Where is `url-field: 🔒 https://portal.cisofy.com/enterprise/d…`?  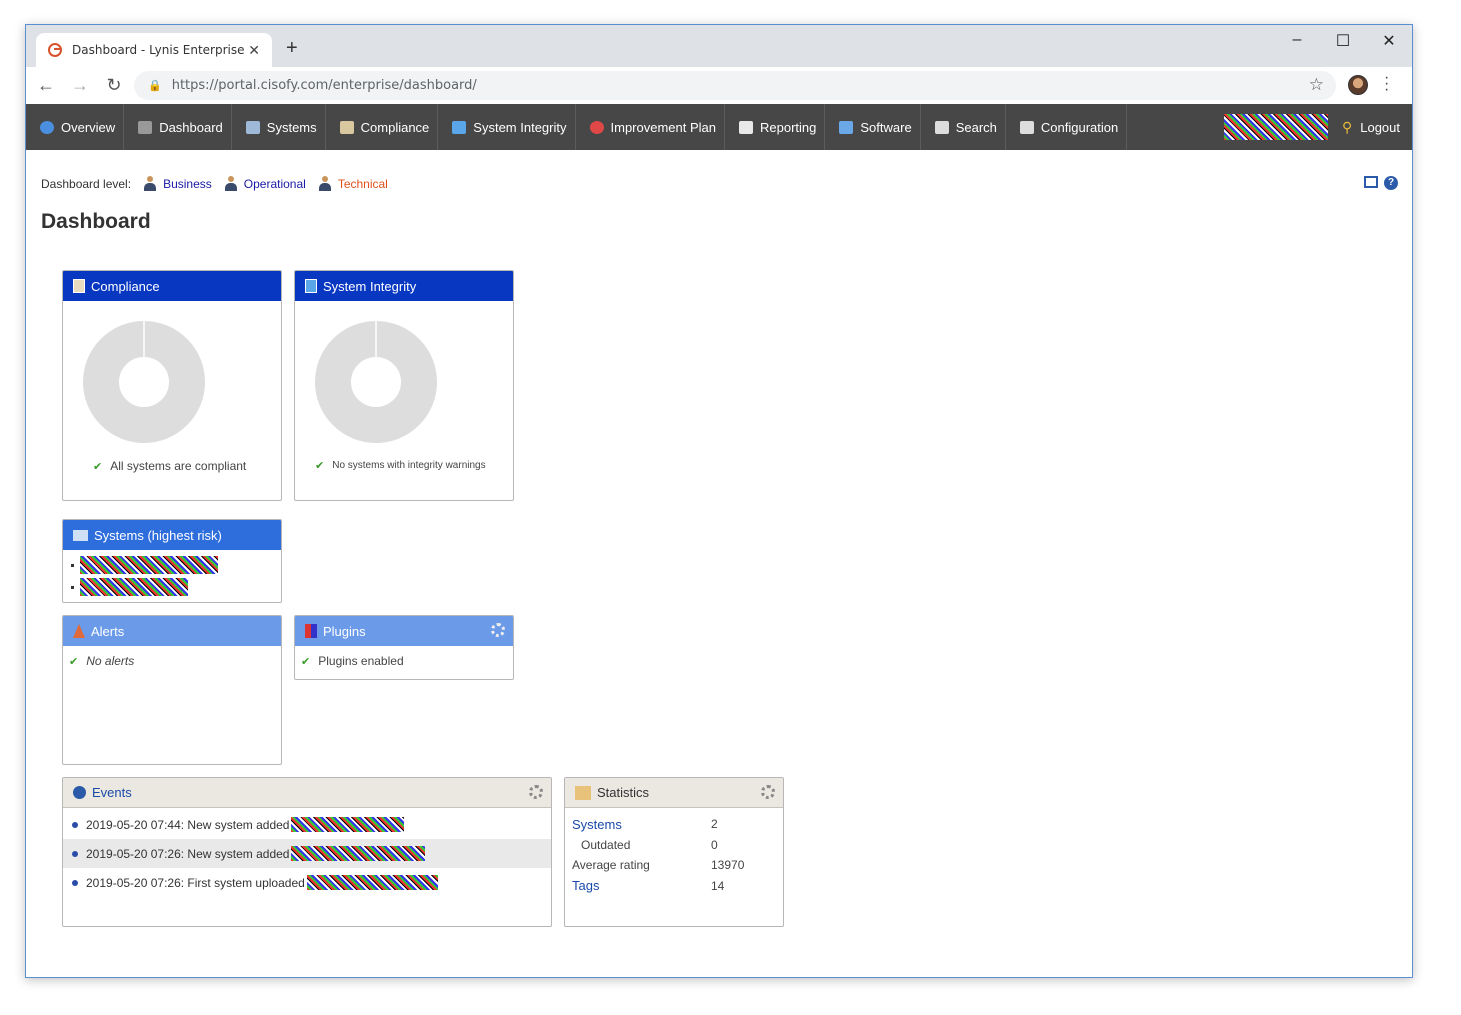
url-field: 🔒 https://portal.cisofy.com/enterprise/d… is located at coordinates (735, 85).